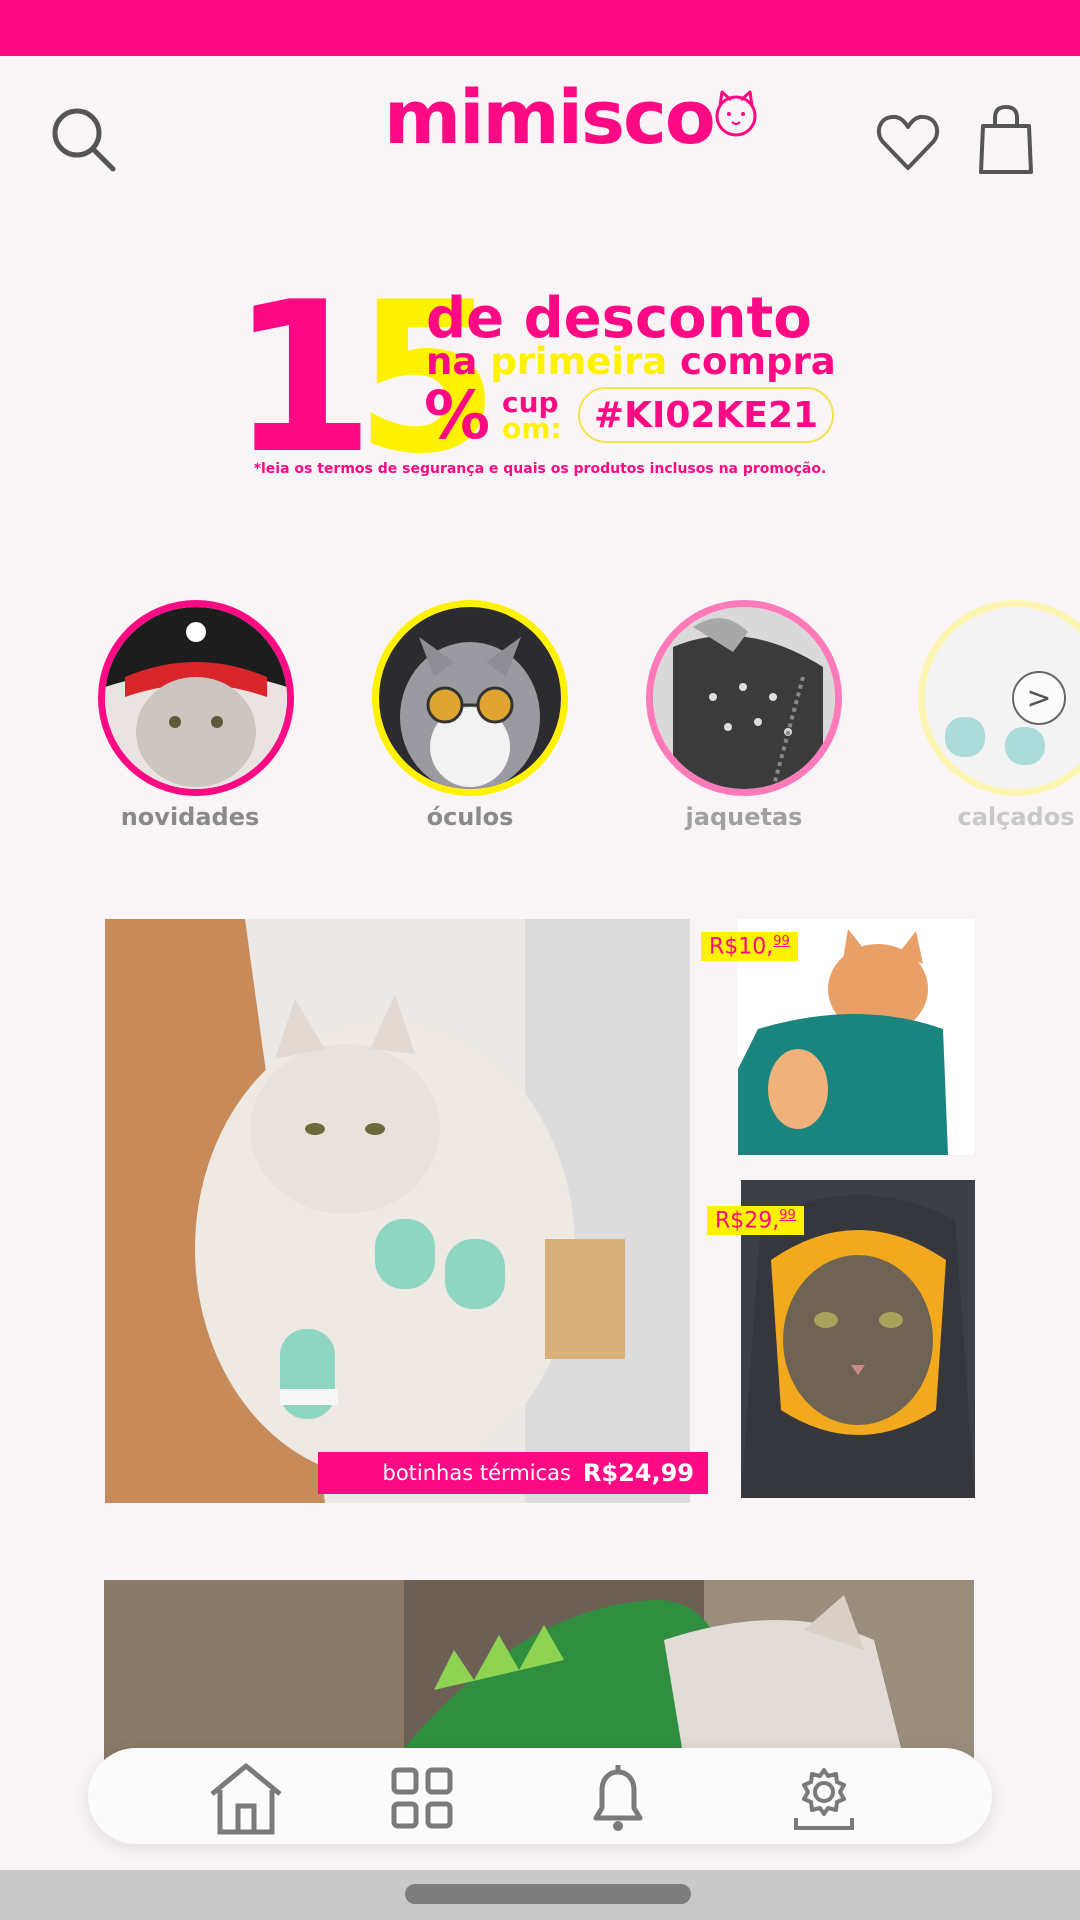  I want to click on cat-dino-costume-photo, so click(539, 1670).